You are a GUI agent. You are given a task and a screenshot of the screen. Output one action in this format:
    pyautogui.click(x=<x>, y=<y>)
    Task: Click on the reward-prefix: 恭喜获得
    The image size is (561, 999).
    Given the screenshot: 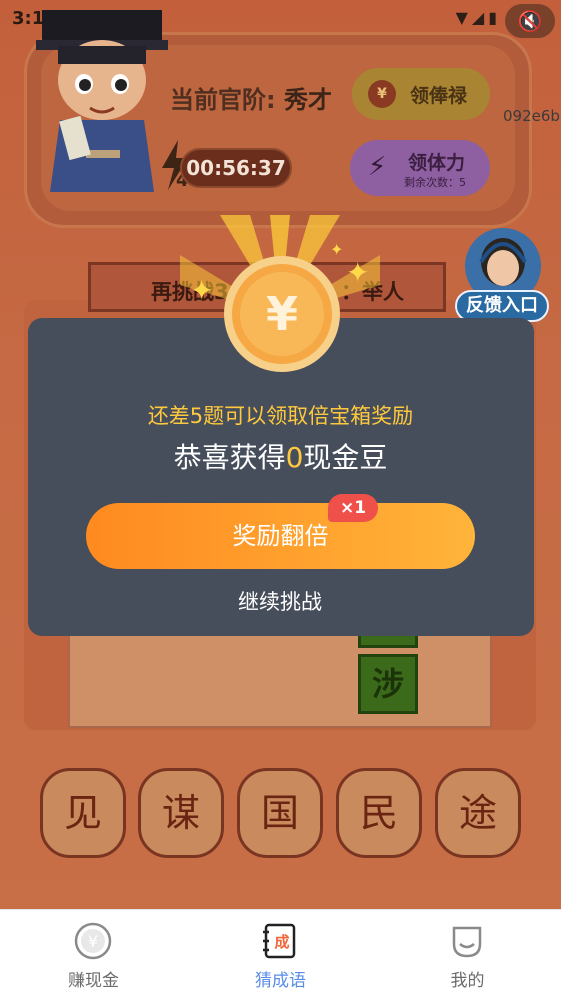 What is the action you would take?
    pyautogui.click(x=229, y=457)
    